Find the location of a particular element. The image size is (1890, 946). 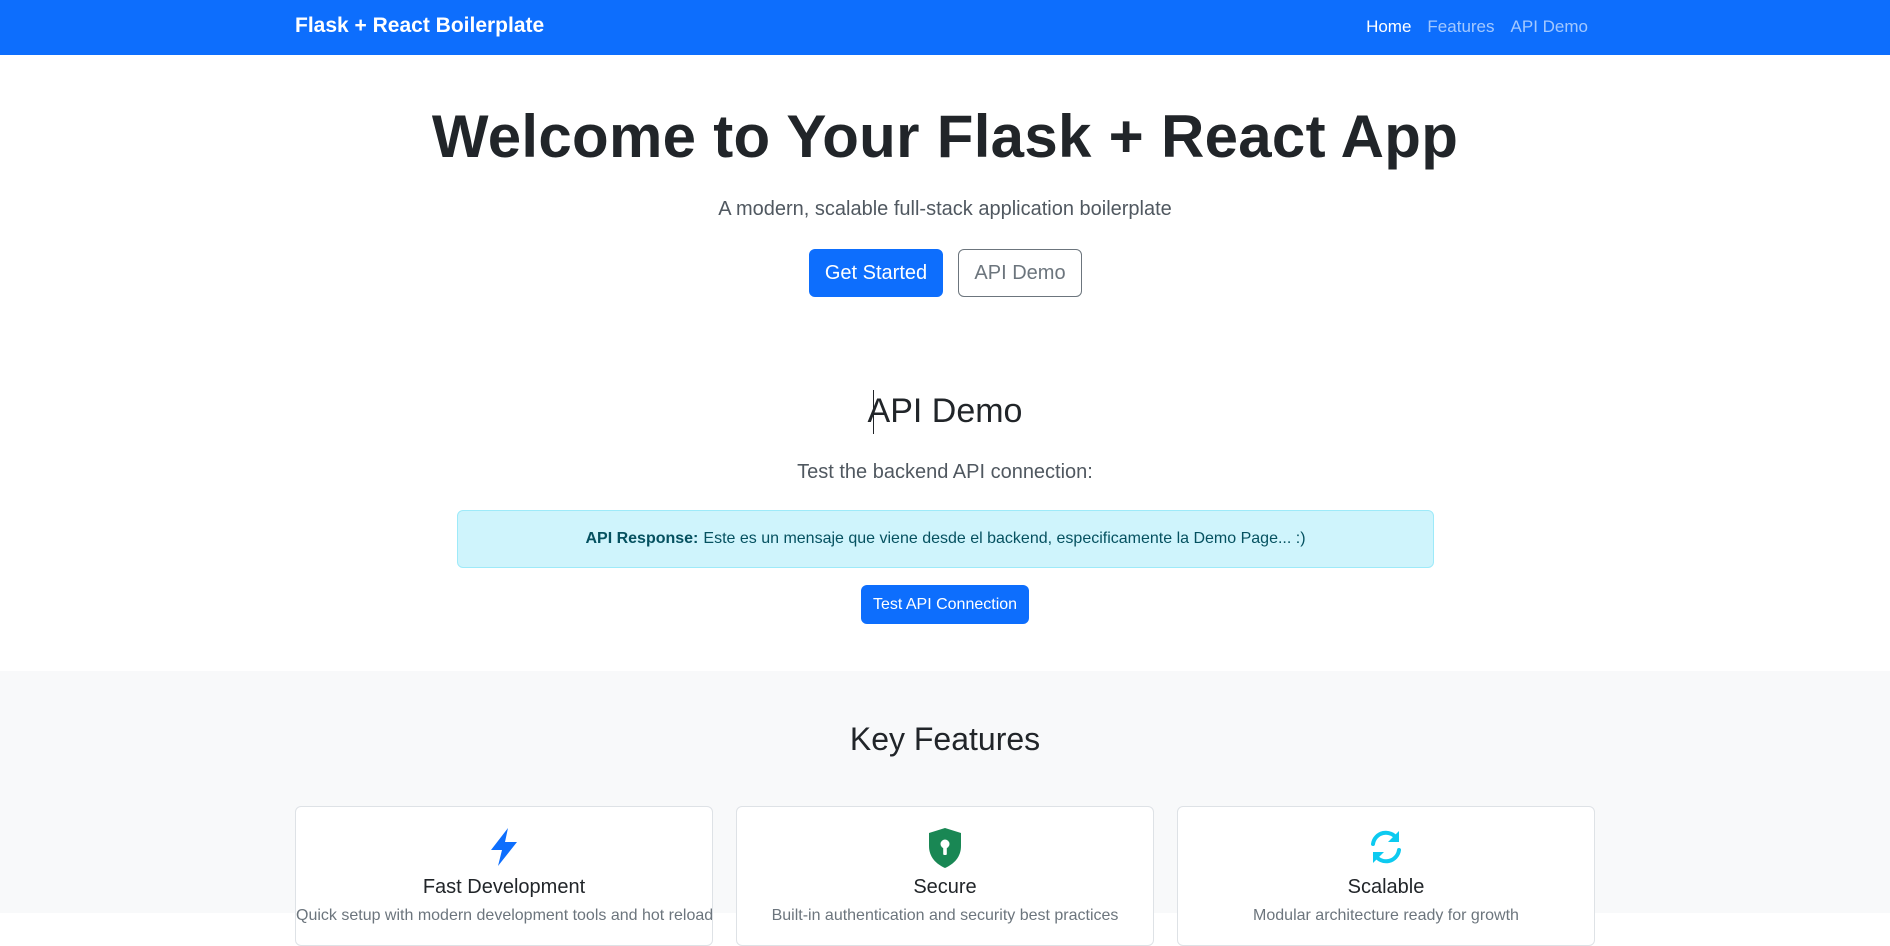

nav-links: Home Features API Demo is located at coordinates (1477, 27).